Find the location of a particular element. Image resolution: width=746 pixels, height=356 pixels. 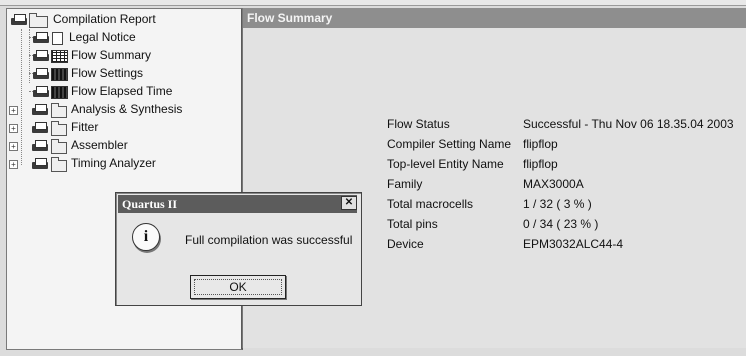

top-strip is located at coordinates (373, 3).